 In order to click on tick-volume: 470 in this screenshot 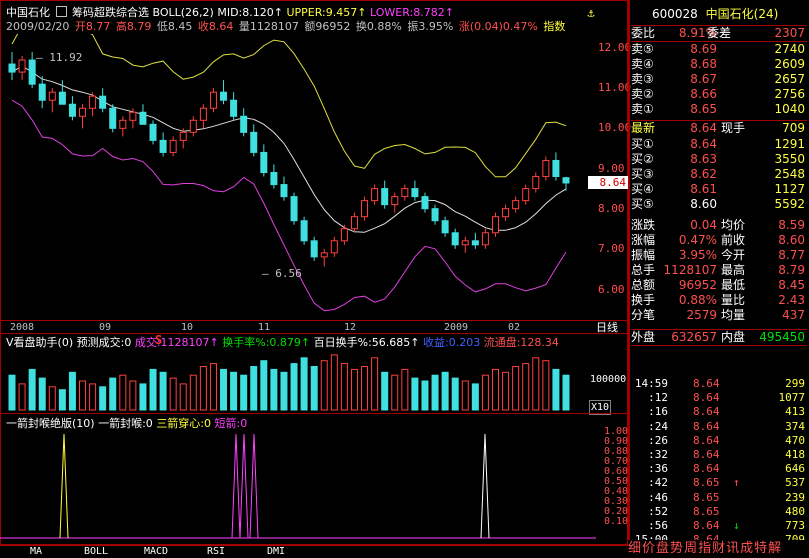, I will do `click(795, 440)`.